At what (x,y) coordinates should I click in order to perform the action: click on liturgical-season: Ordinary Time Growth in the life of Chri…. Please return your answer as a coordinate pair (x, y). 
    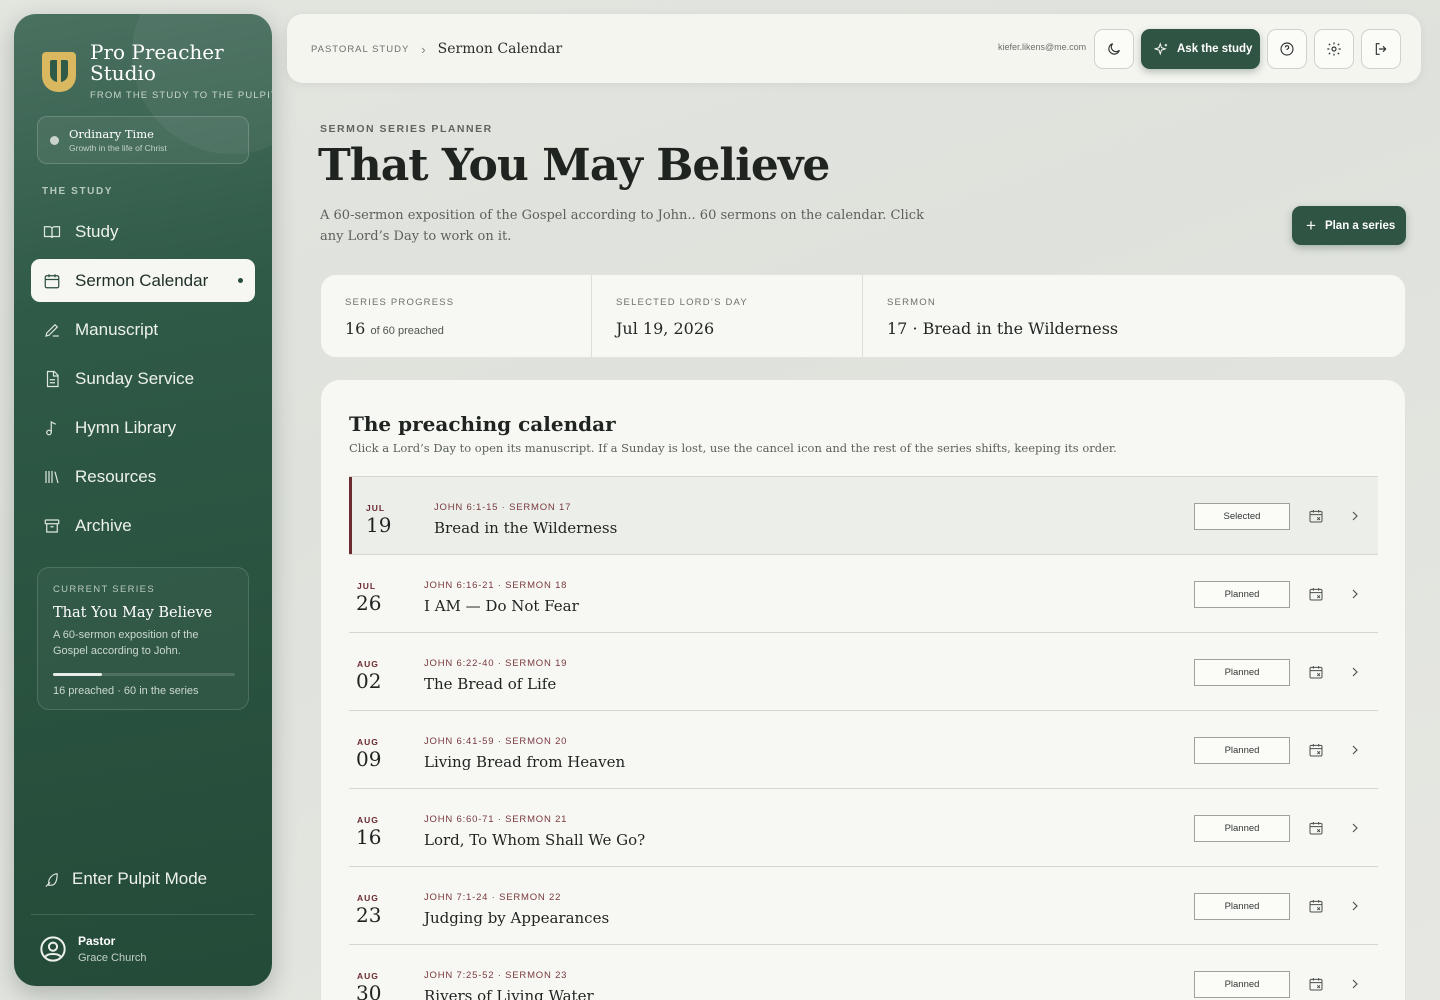
    Looking at the image, I should click on (143, 140).